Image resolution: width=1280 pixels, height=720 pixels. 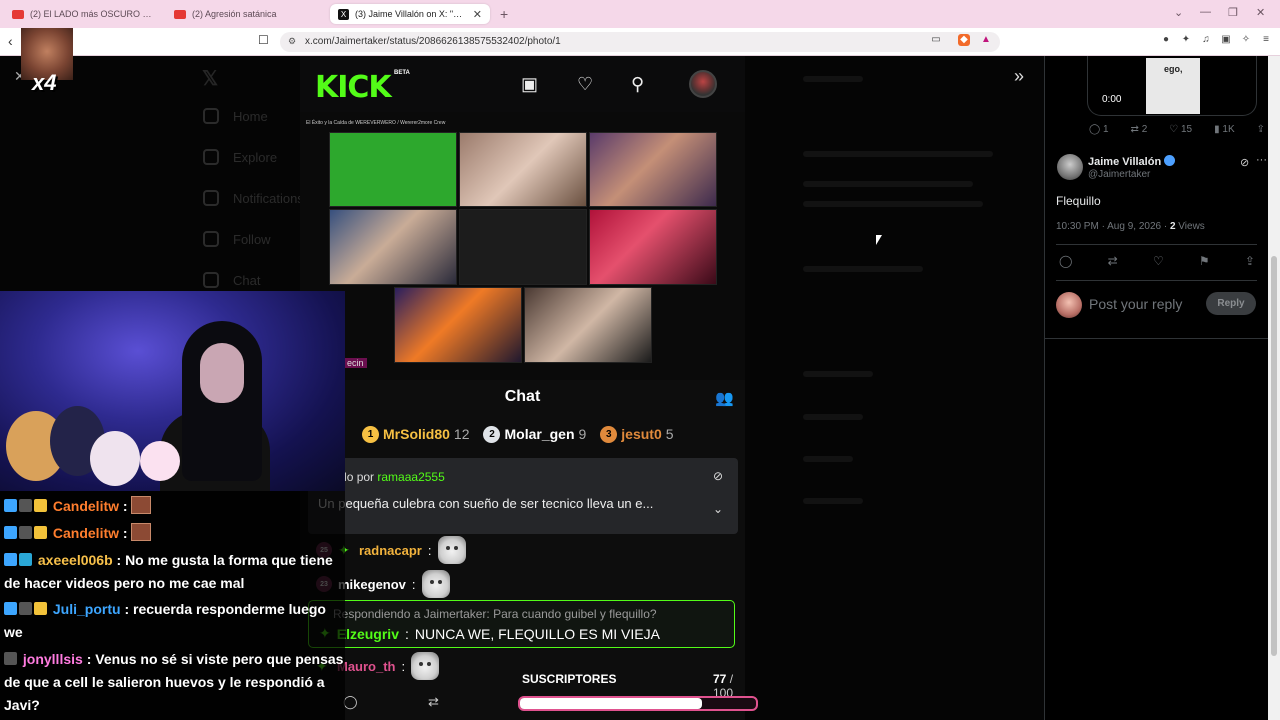 I want to click on extension-icon: ●, so click(x=1166, y=40).